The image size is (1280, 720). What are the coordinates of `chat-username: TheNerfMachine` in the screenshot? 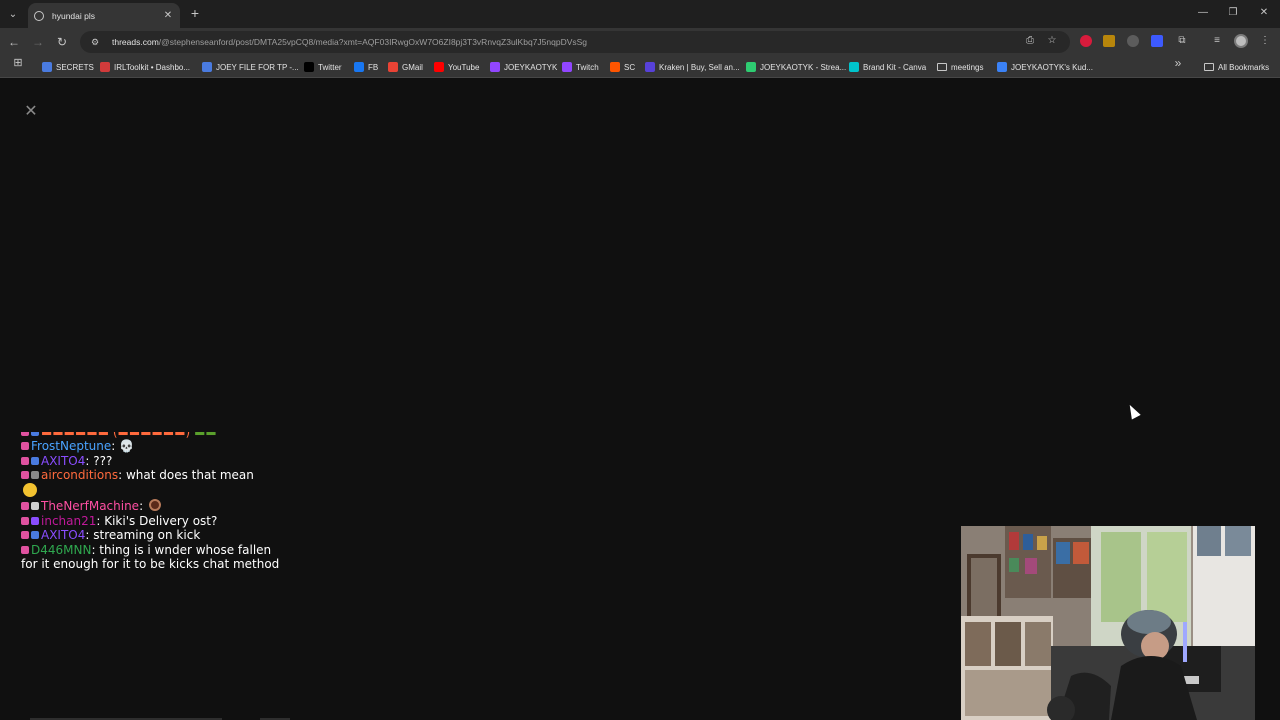 It's located at (90, 506).